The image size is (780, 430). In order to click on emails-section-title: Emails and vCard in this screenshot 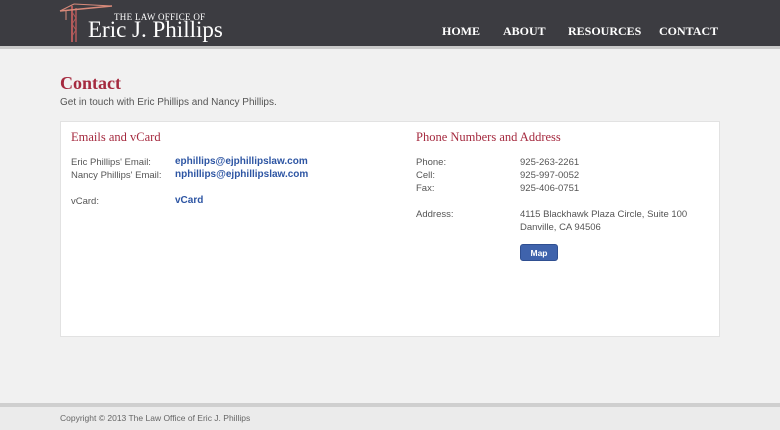, I will do `click(116, 137)`.